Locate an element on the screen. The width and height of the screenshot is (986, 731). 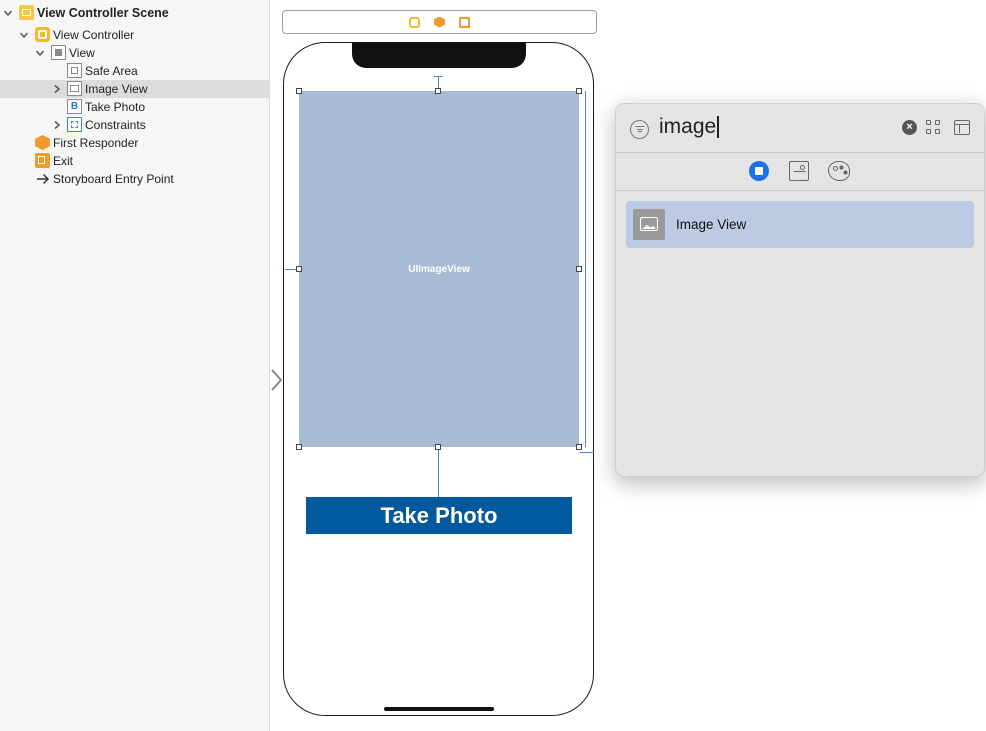
outline-row-first-responder: First Responder is located at coordinates (134, 143).